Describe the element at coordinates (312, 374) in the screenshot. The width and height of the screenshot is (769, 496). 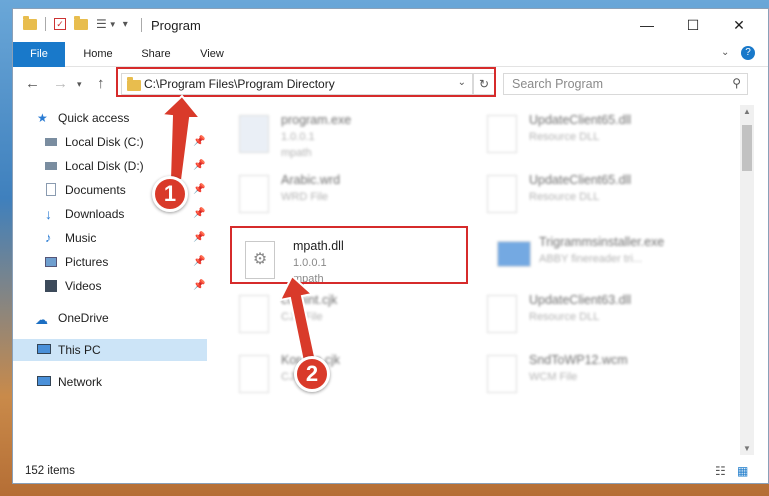
I see `step-badge-2: 2` at that location.